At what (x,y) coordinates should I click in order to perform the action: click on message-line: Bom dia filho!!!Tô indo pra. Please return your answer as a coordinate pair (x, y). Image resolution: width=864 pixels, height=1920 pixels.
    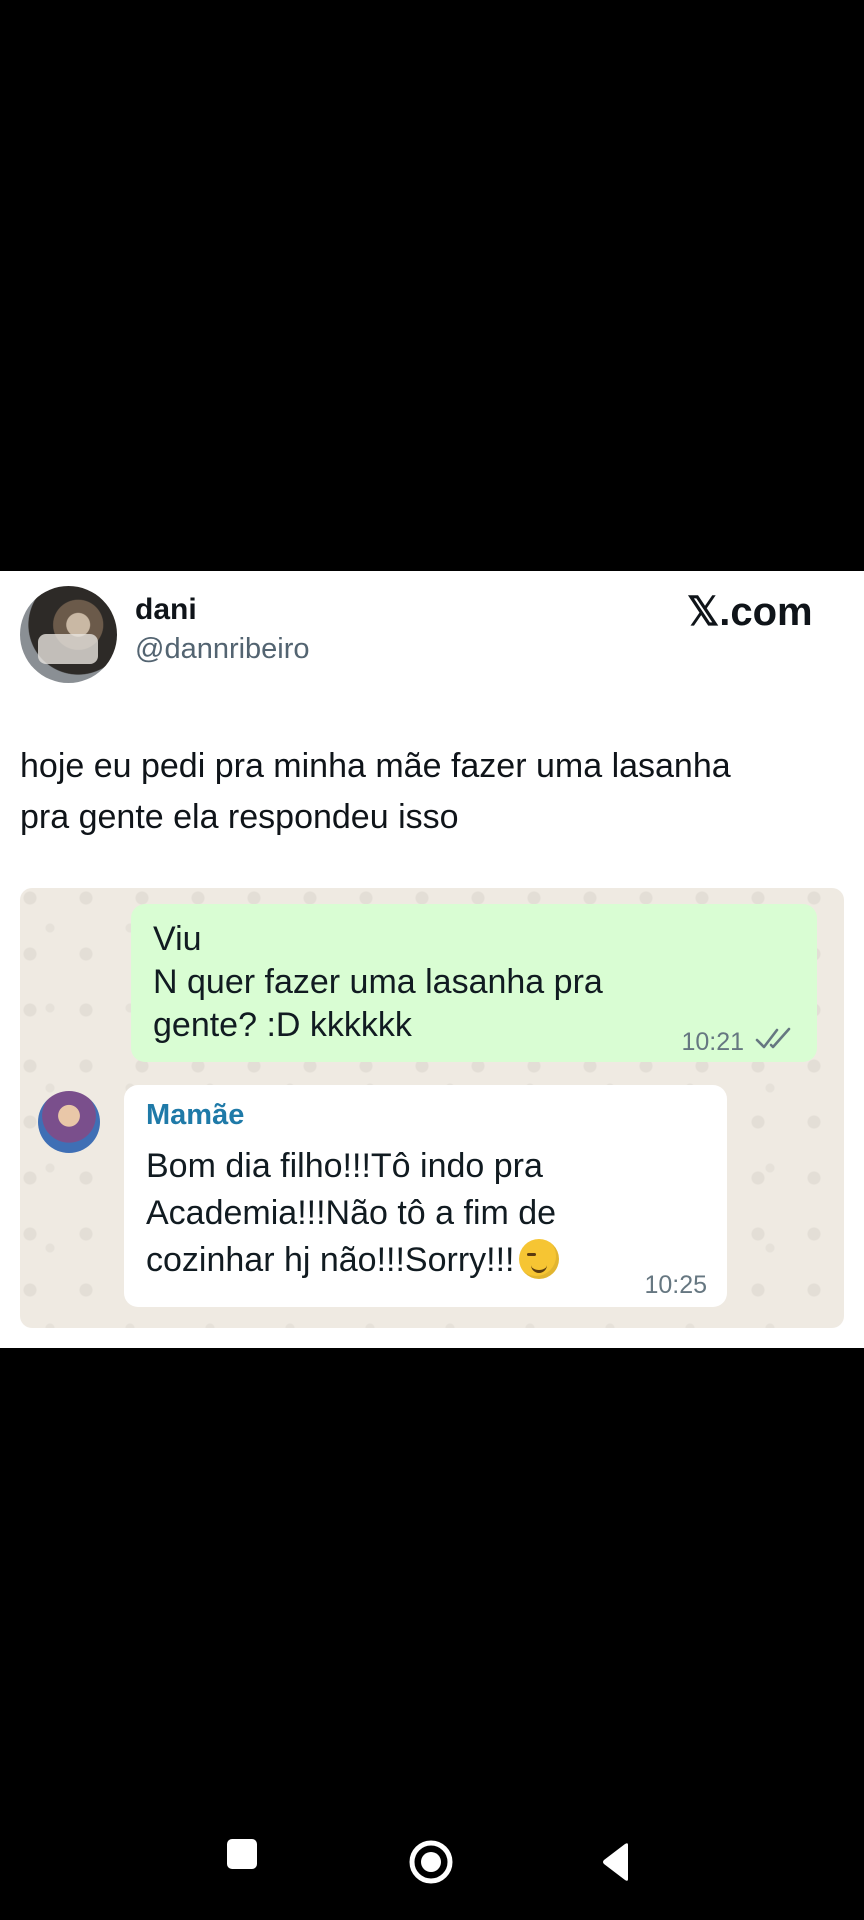
    Looking at the image, I should click on (344, 1166).